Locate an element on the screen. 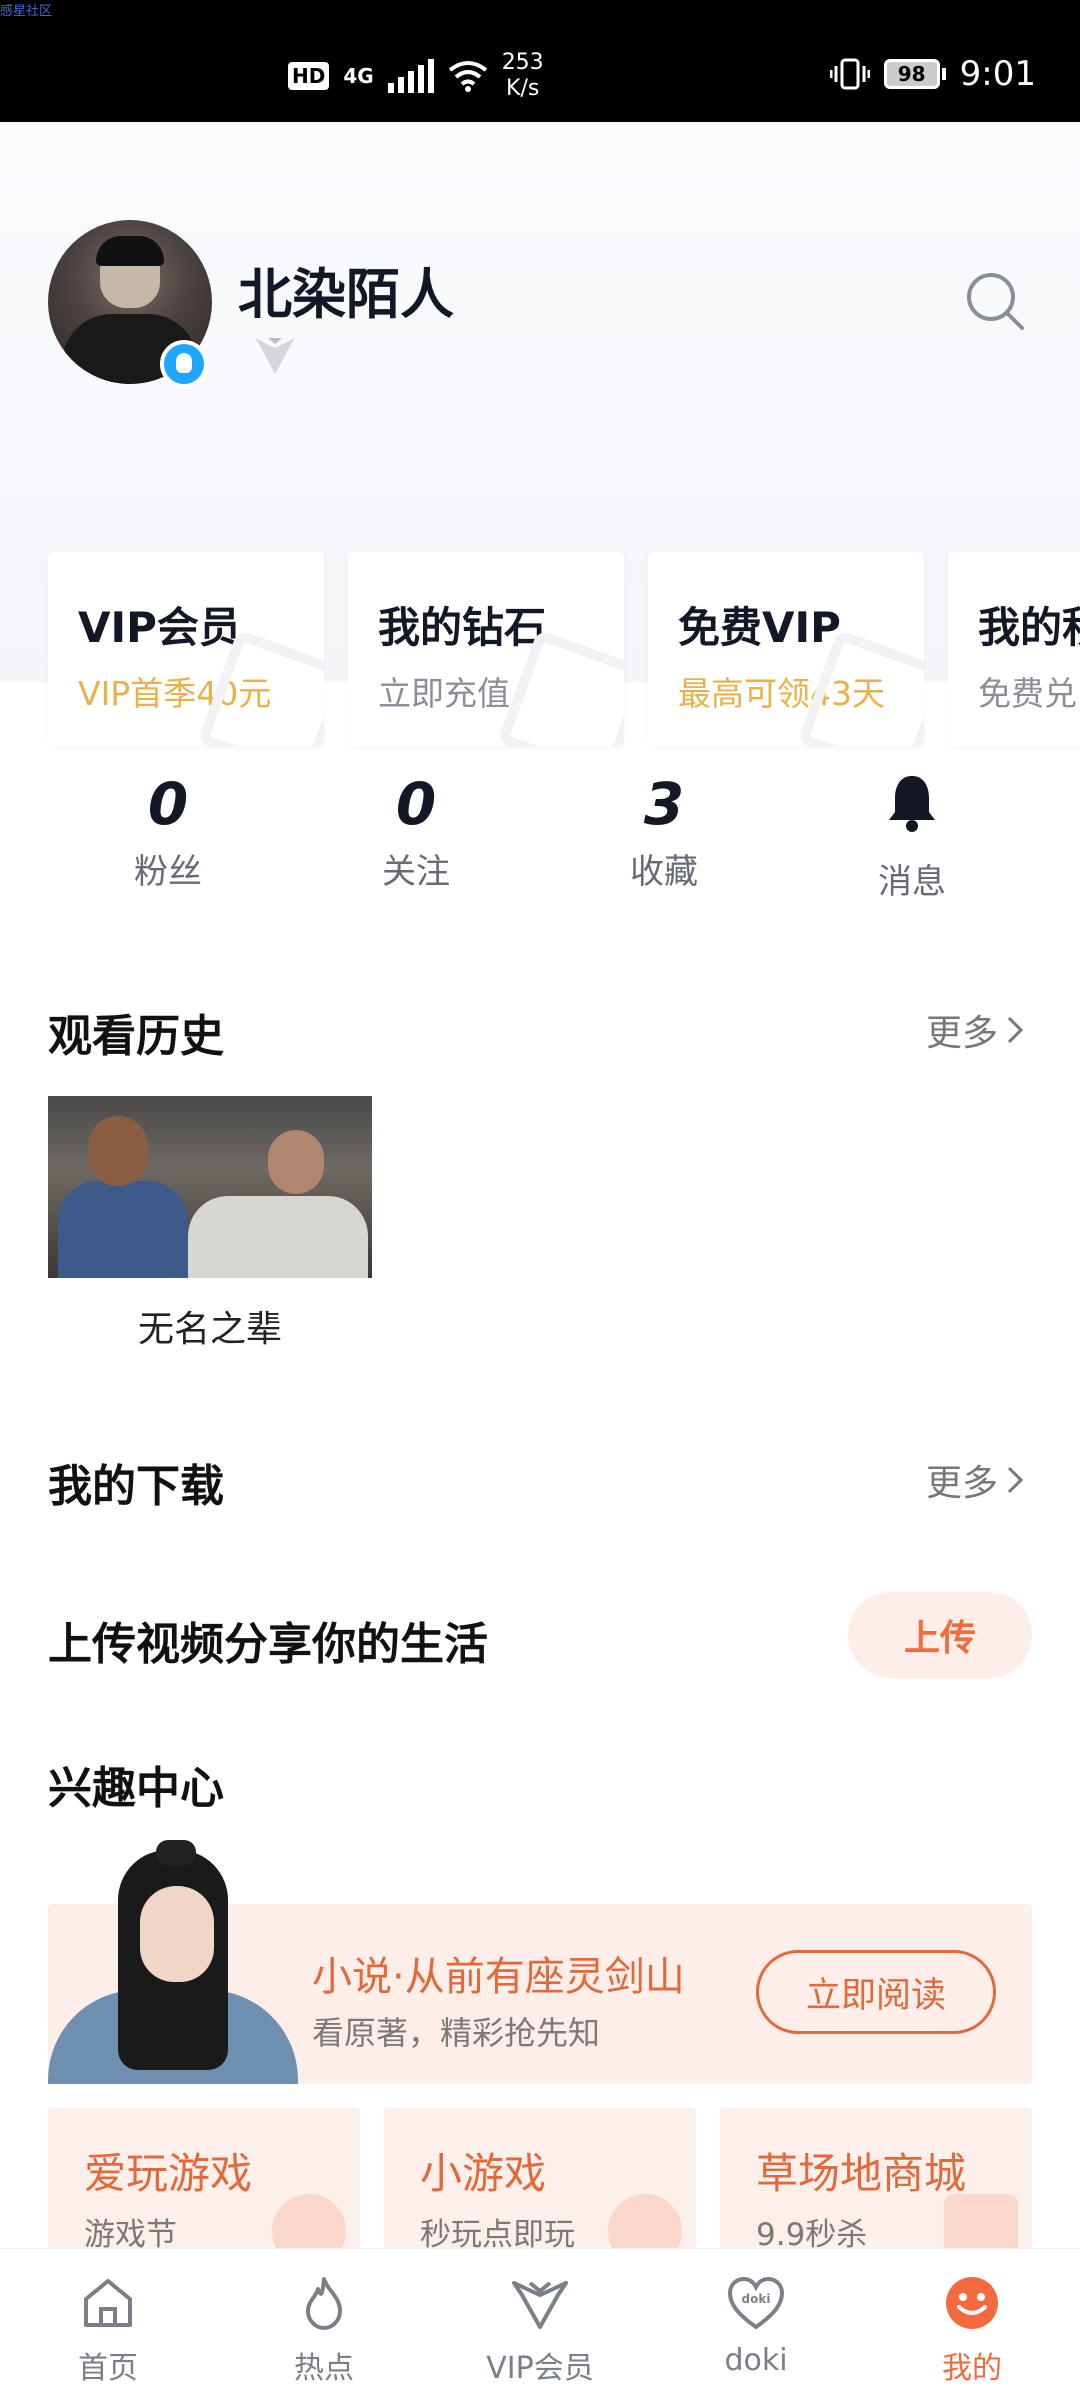  tab-doki-label: doki is located at coordinates (756, 2360).